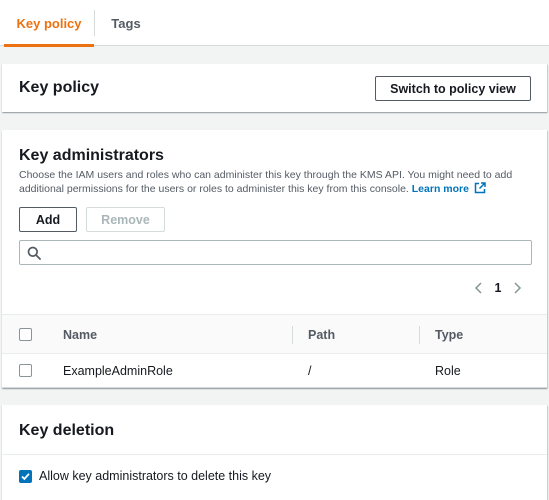 The height and width of the screenshot is (500, 549). What do you see at coordinates (449, 190) in the screenshot?
I see `learn-more-link: Learn more` at bounding box center [449, 190].